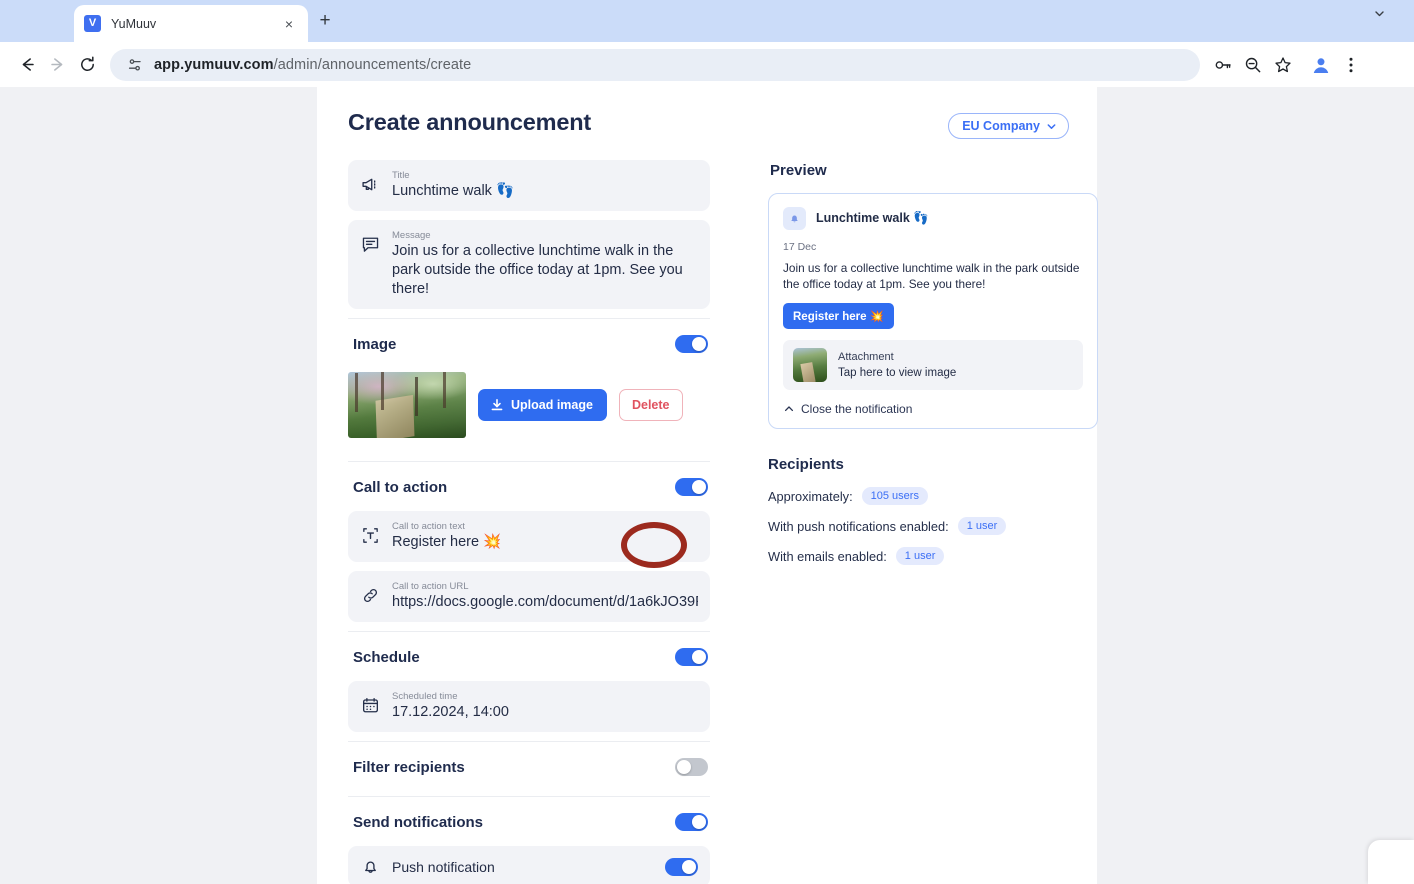 This screenshot has width=1414, height=884. What do you see at coordinates (470, 122) in the screenshot?
I see `page-title: Create announcement` at bounding box center [470, 122].